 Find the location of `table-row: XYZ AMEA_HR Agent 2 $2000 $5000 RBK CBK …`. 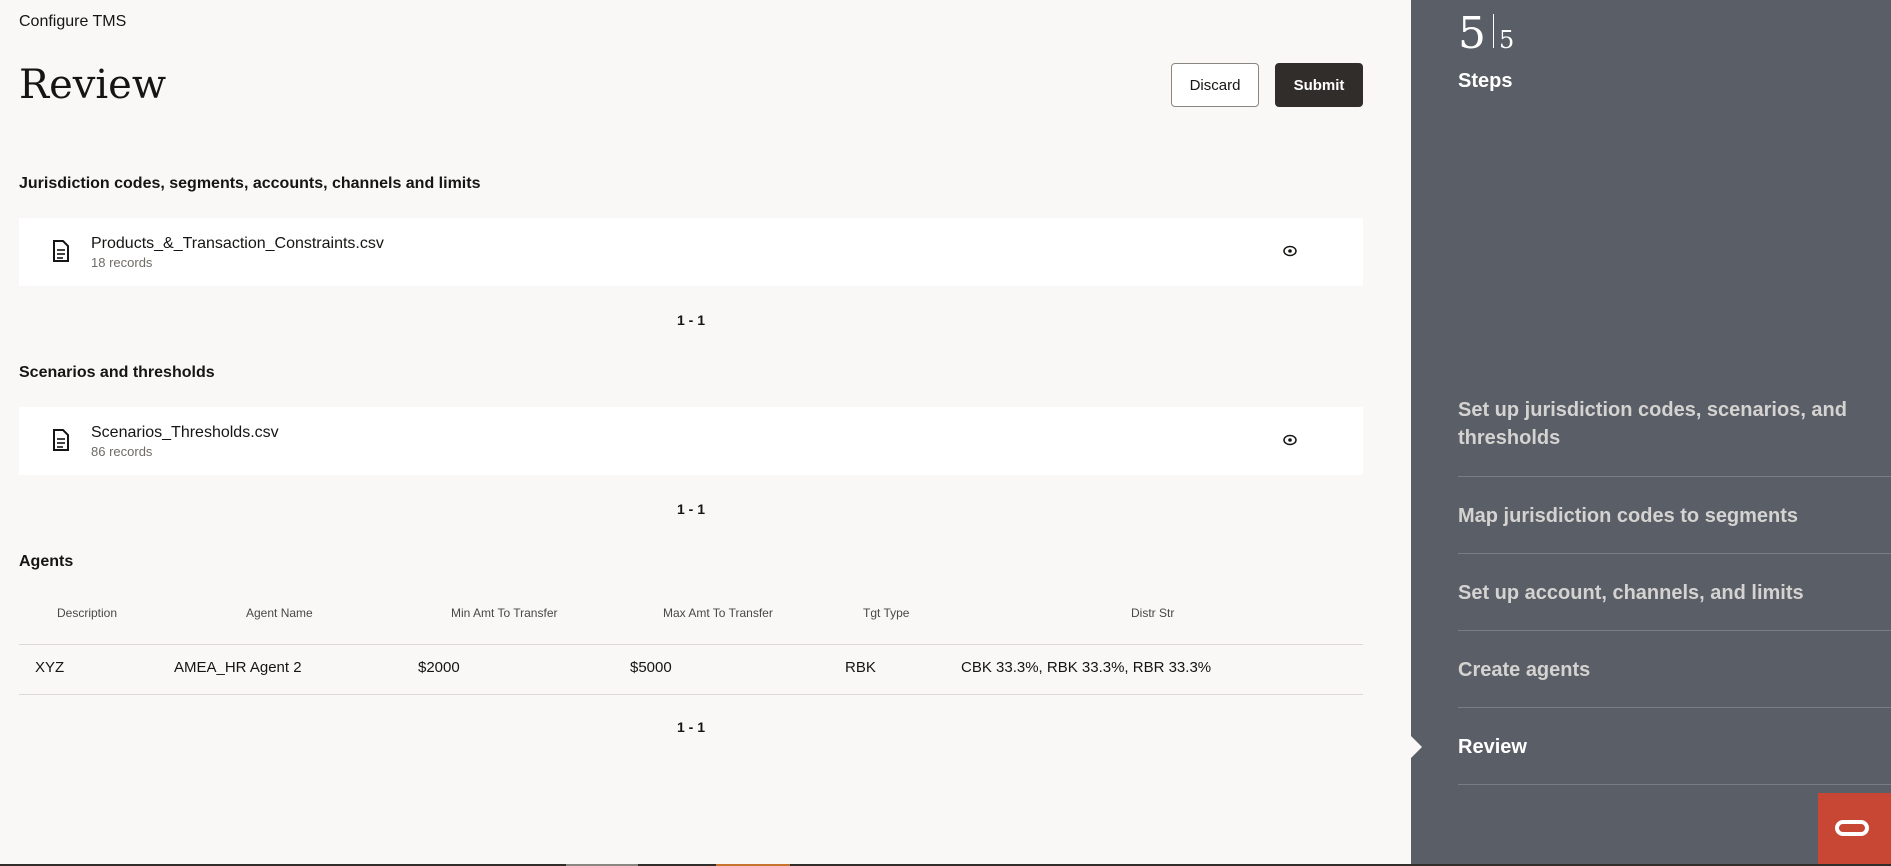

table-row: XYZ AMEA_HR Agent 2 $2000 $5000 RBK CBK … is located at coordinates (691, 670).